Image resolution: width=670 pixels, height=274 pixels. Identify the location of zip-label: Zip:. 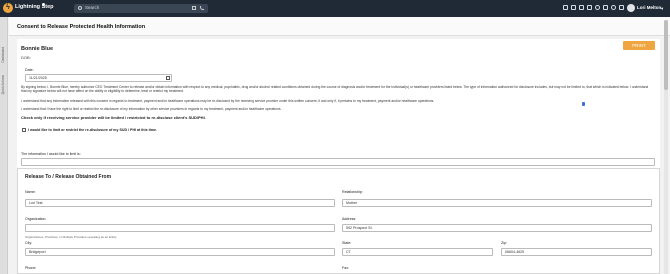
(504, 243).